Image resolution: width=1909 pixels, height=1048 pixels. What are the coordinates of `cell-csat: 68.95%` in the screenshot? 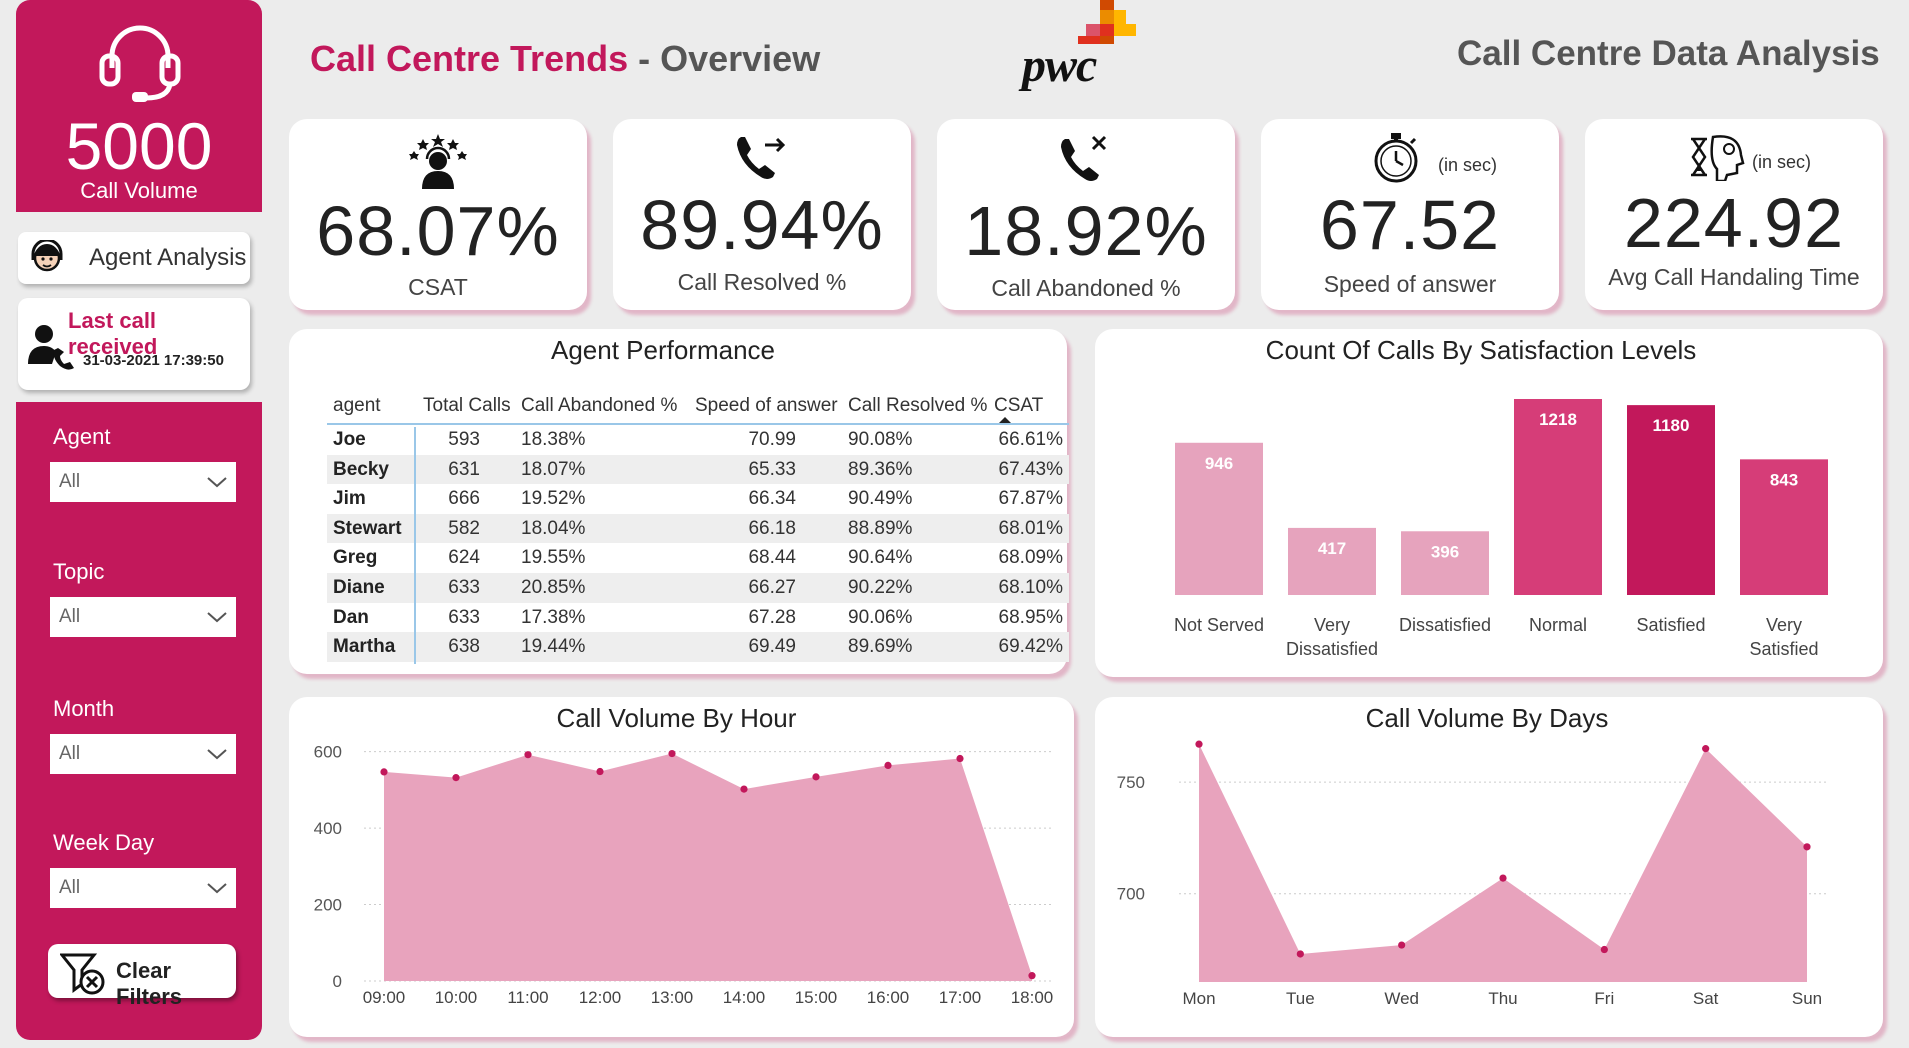 It's located at (1030, 617).